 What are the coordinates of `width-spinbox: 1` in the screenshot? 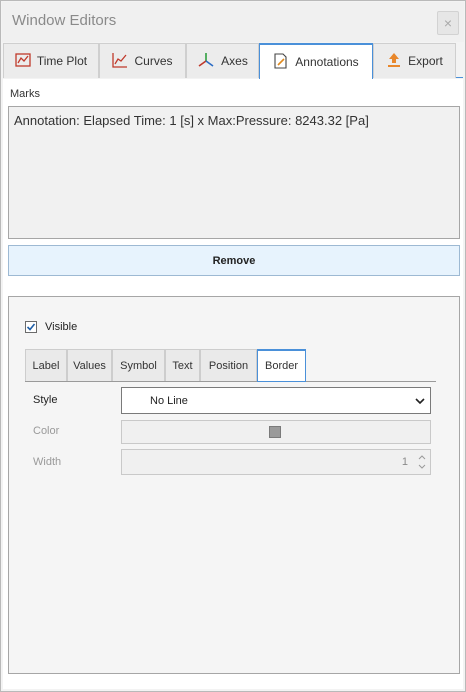 It's located at (276, 462).